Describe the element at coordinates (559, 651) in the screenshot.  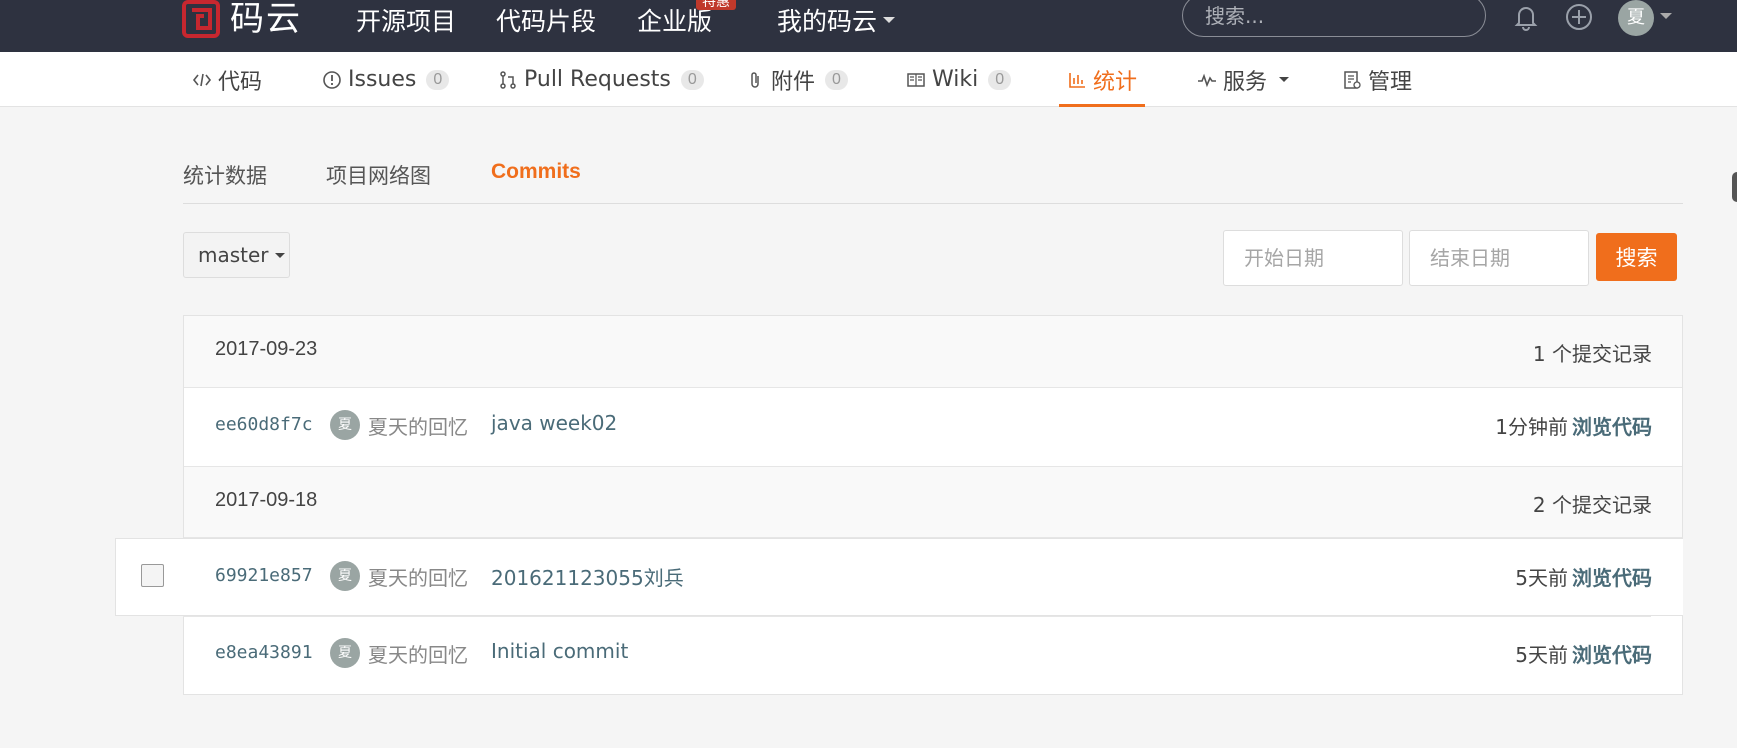
I see `commit-message-link: Initial commit` at that location.